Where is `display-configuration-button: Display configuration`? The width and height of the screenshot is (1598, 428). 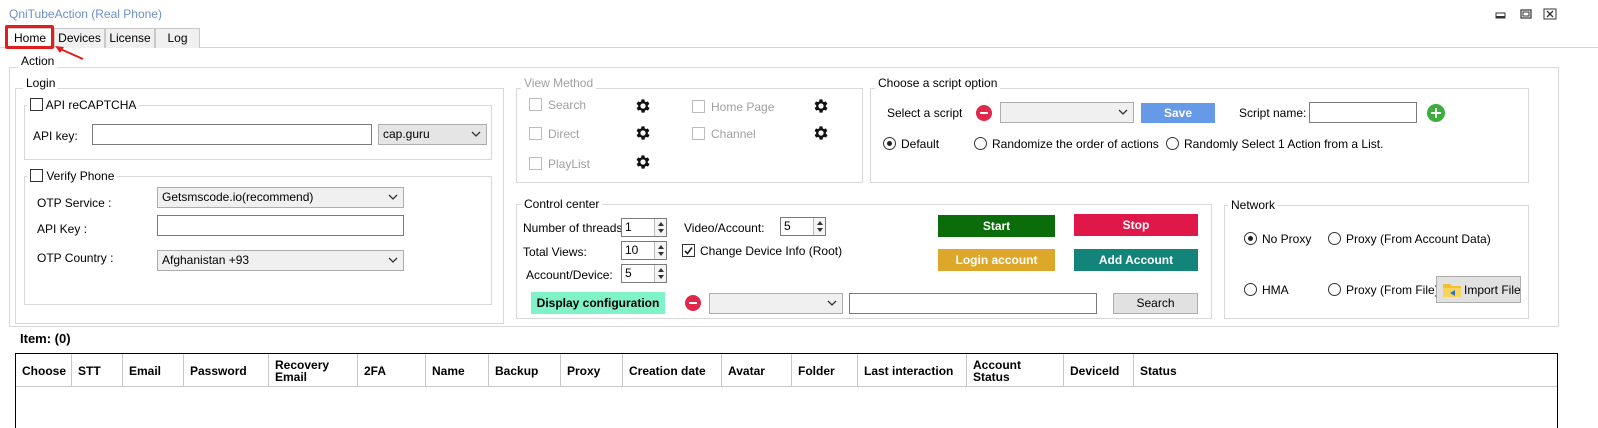
display-configuration-button: Display configuration is located at coordinates (598, 303).